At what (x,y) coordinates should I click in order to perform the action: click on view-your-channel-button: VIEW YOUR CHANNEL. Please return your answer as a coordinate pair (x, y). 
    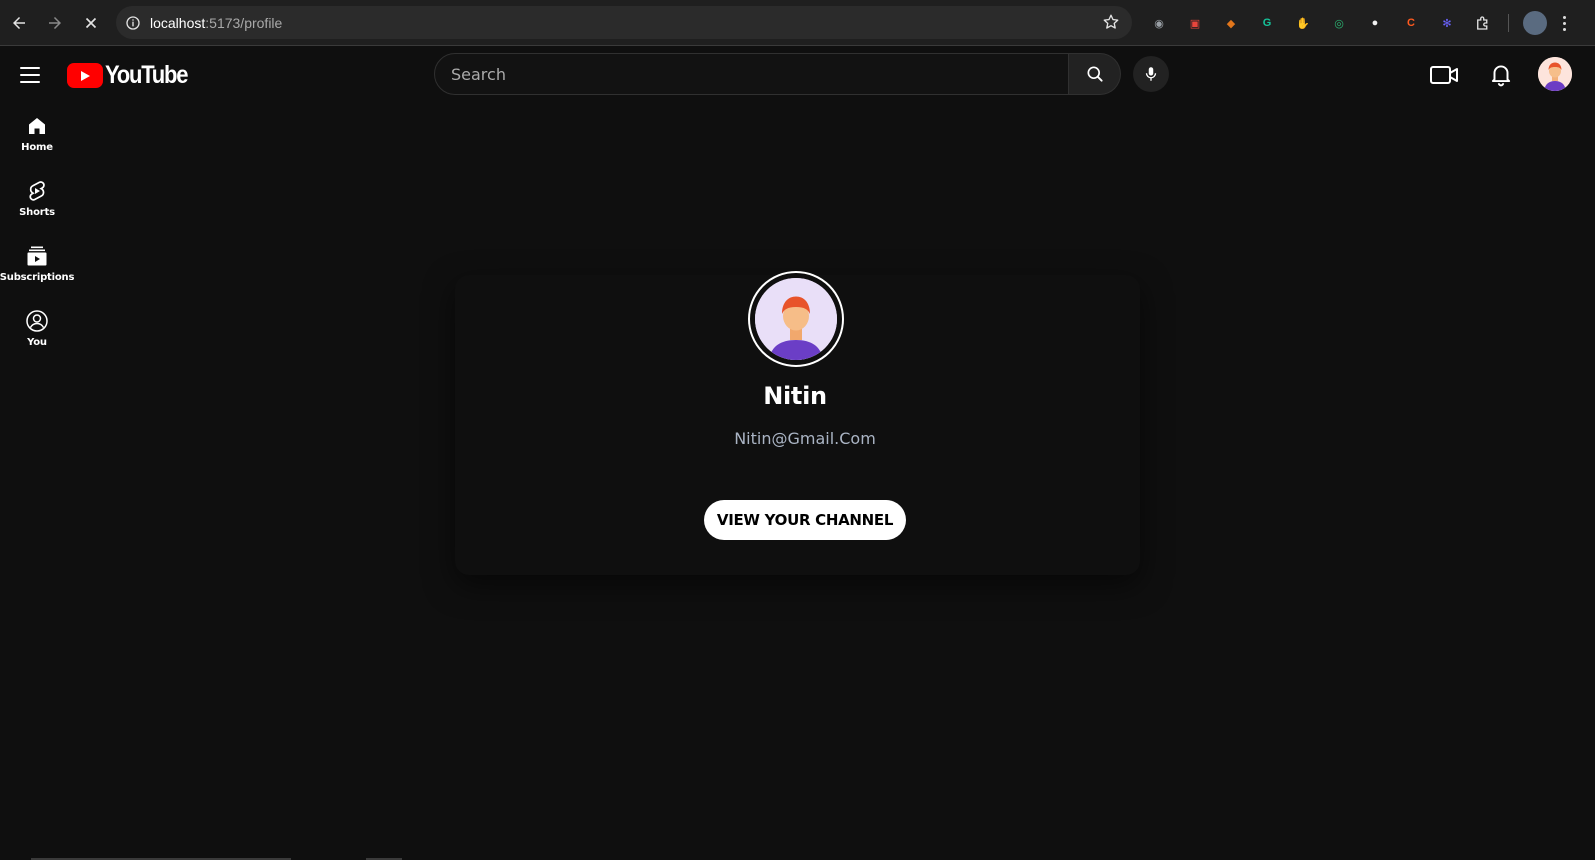
    Looking at the image, I should click on (805, 520).